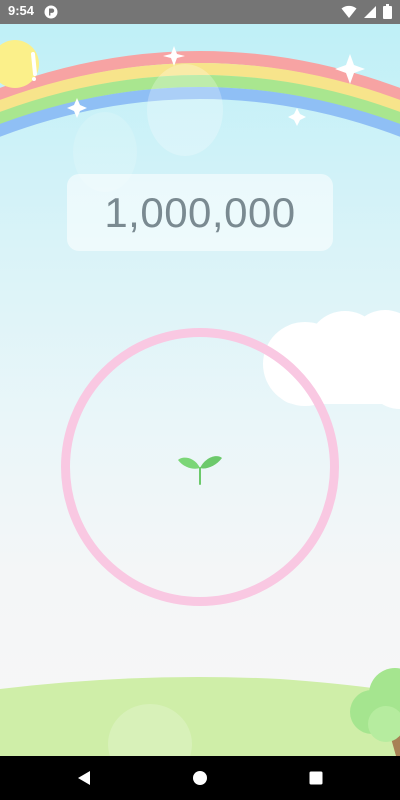 The width and height of the screenshot is (400, 800). What do you see at coordinates (200, 716) in the screenshot?
I see `hill` at bounding box center [200, 716].